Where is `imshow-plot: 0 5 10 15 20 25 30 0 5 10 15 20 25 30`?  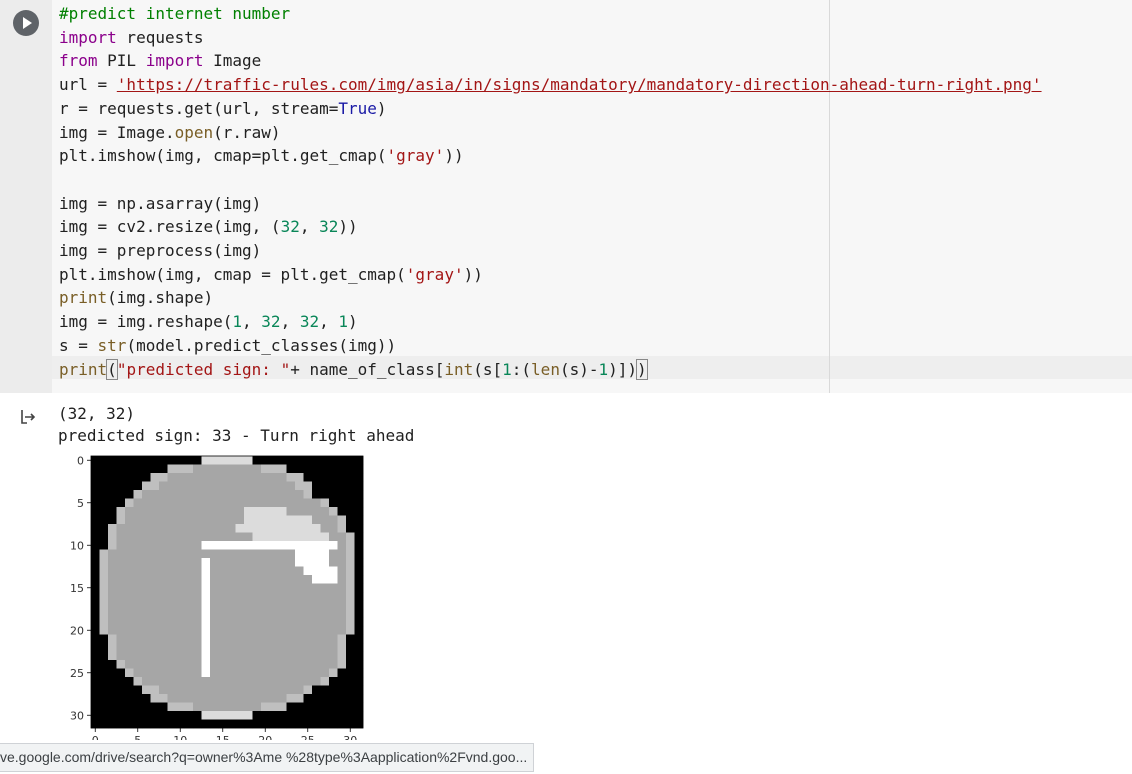
imshow-plot: 0 5 10 15 20 25 30 0 5 10 15 20 25 30 is located at coordinates (217, 597).